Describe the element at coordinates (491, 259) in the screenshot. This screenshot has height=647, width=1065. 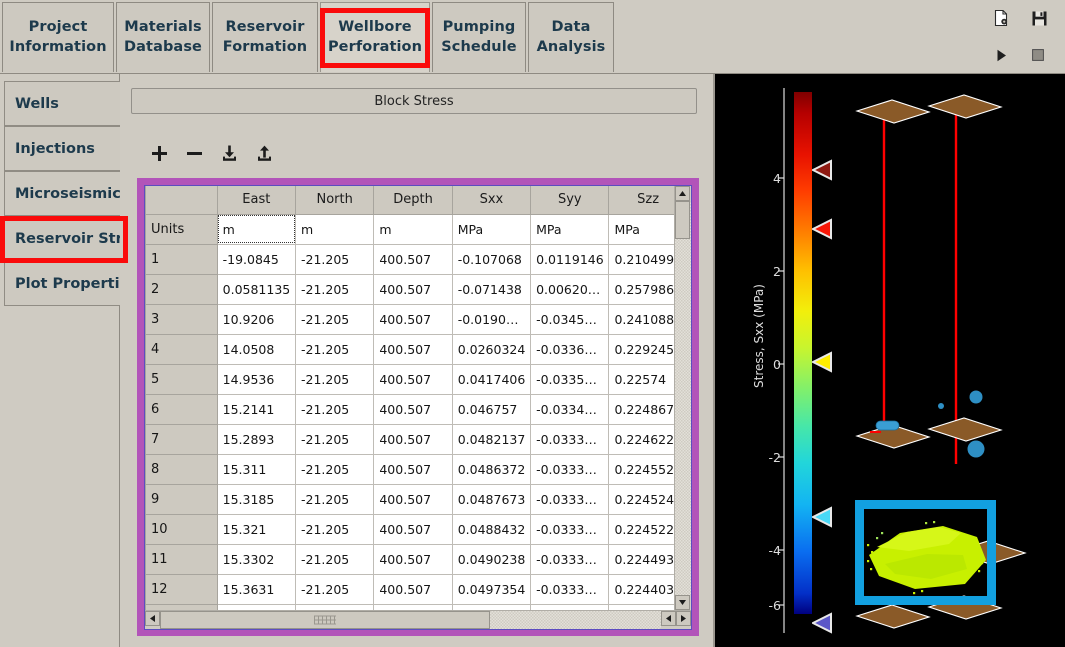
I see `cell-sxx: -0.107068` at that location.